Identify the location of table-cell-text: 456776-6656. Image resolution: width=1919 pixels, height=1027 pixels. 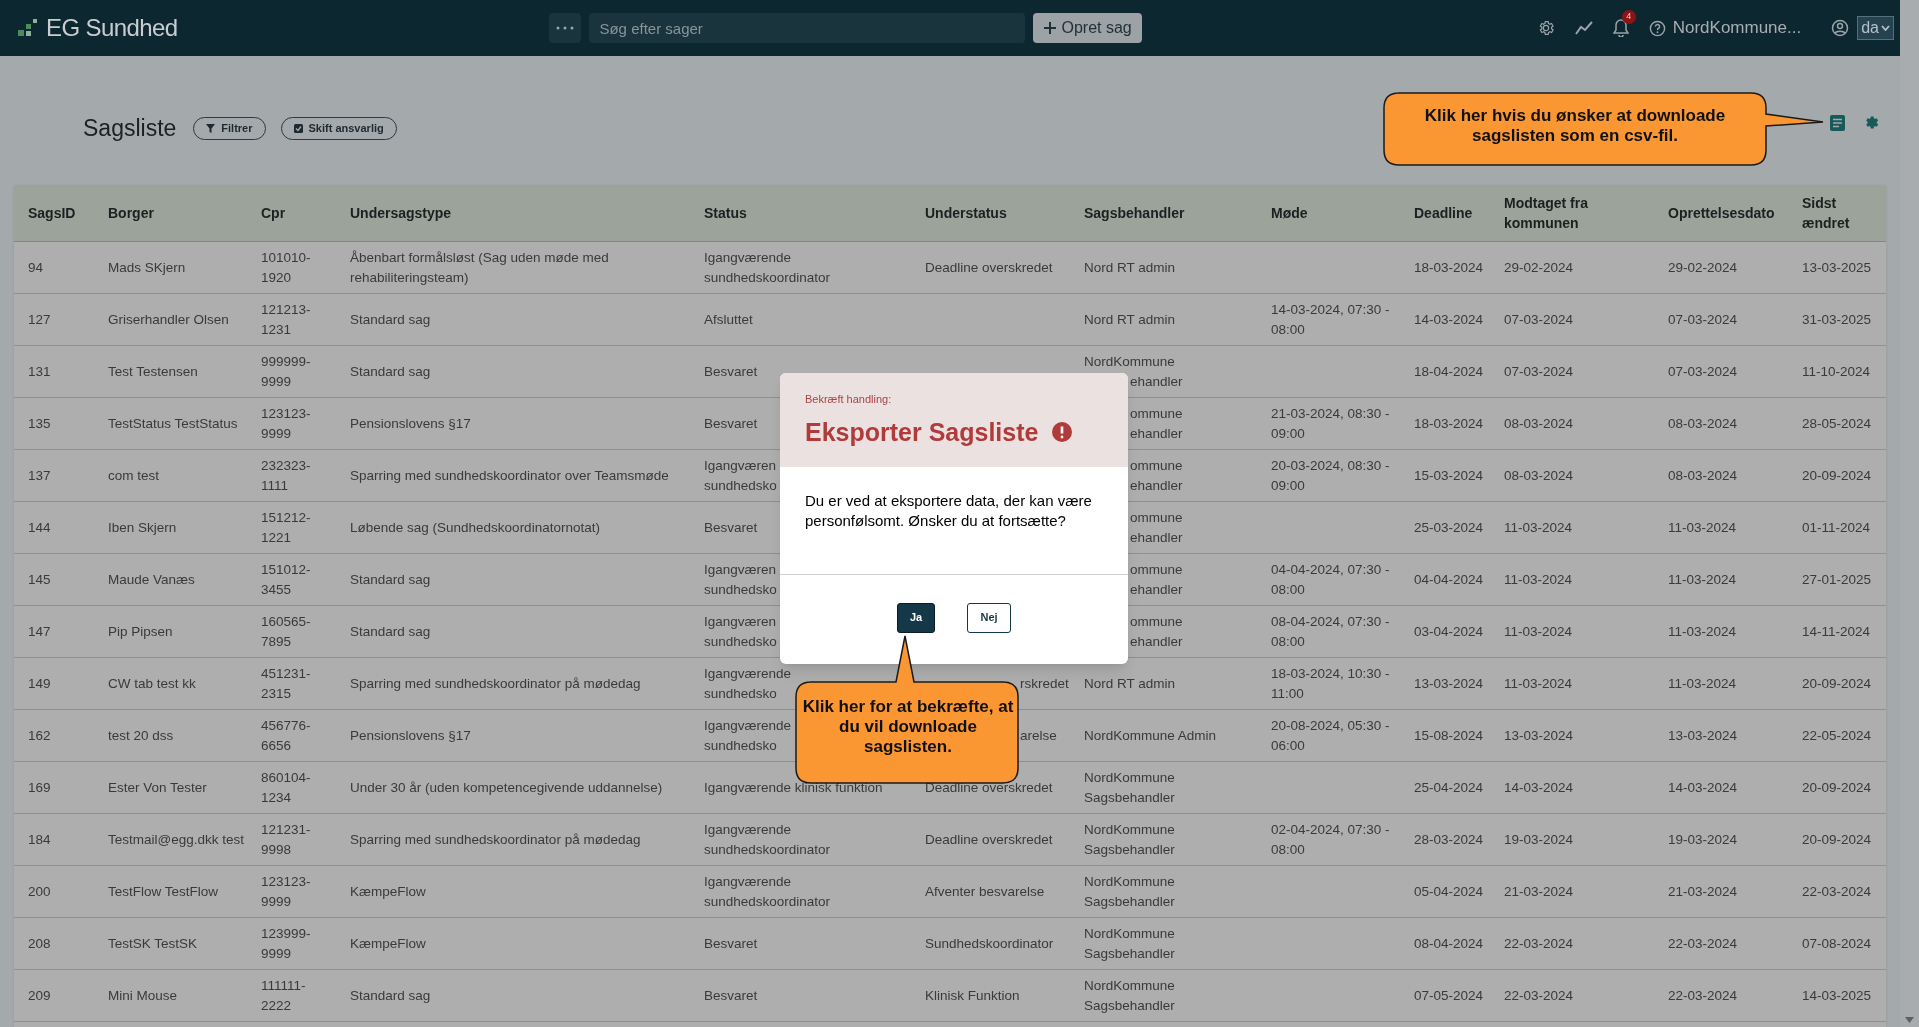
(286, 735).